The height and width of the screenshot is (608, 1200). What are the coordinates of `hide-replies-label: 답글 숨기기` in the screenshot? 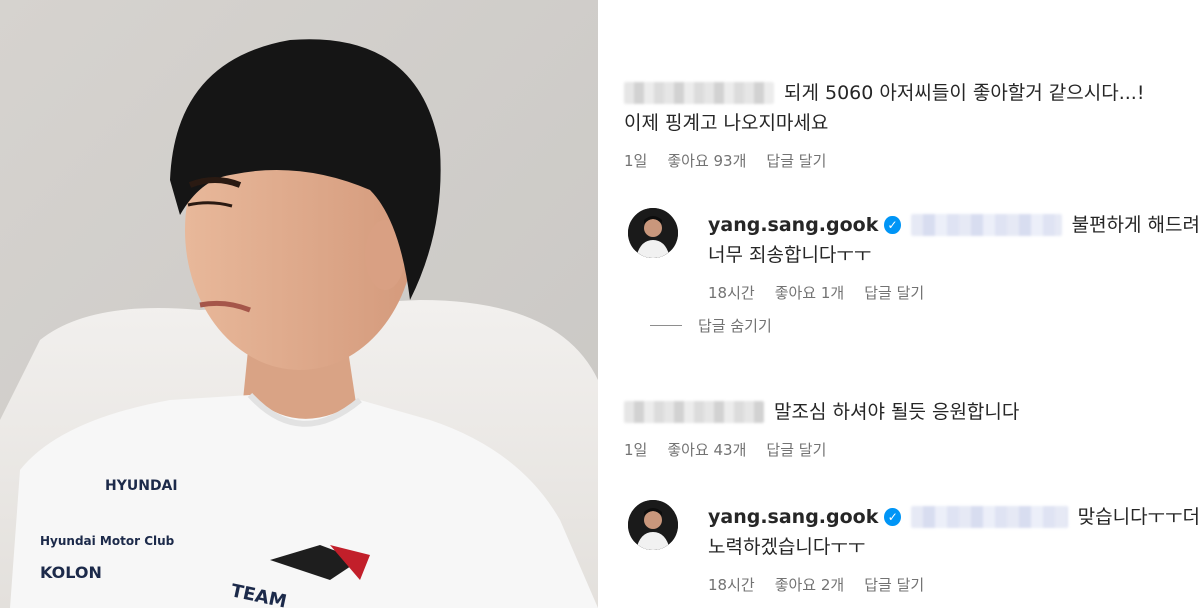 It's located at (735, 326).